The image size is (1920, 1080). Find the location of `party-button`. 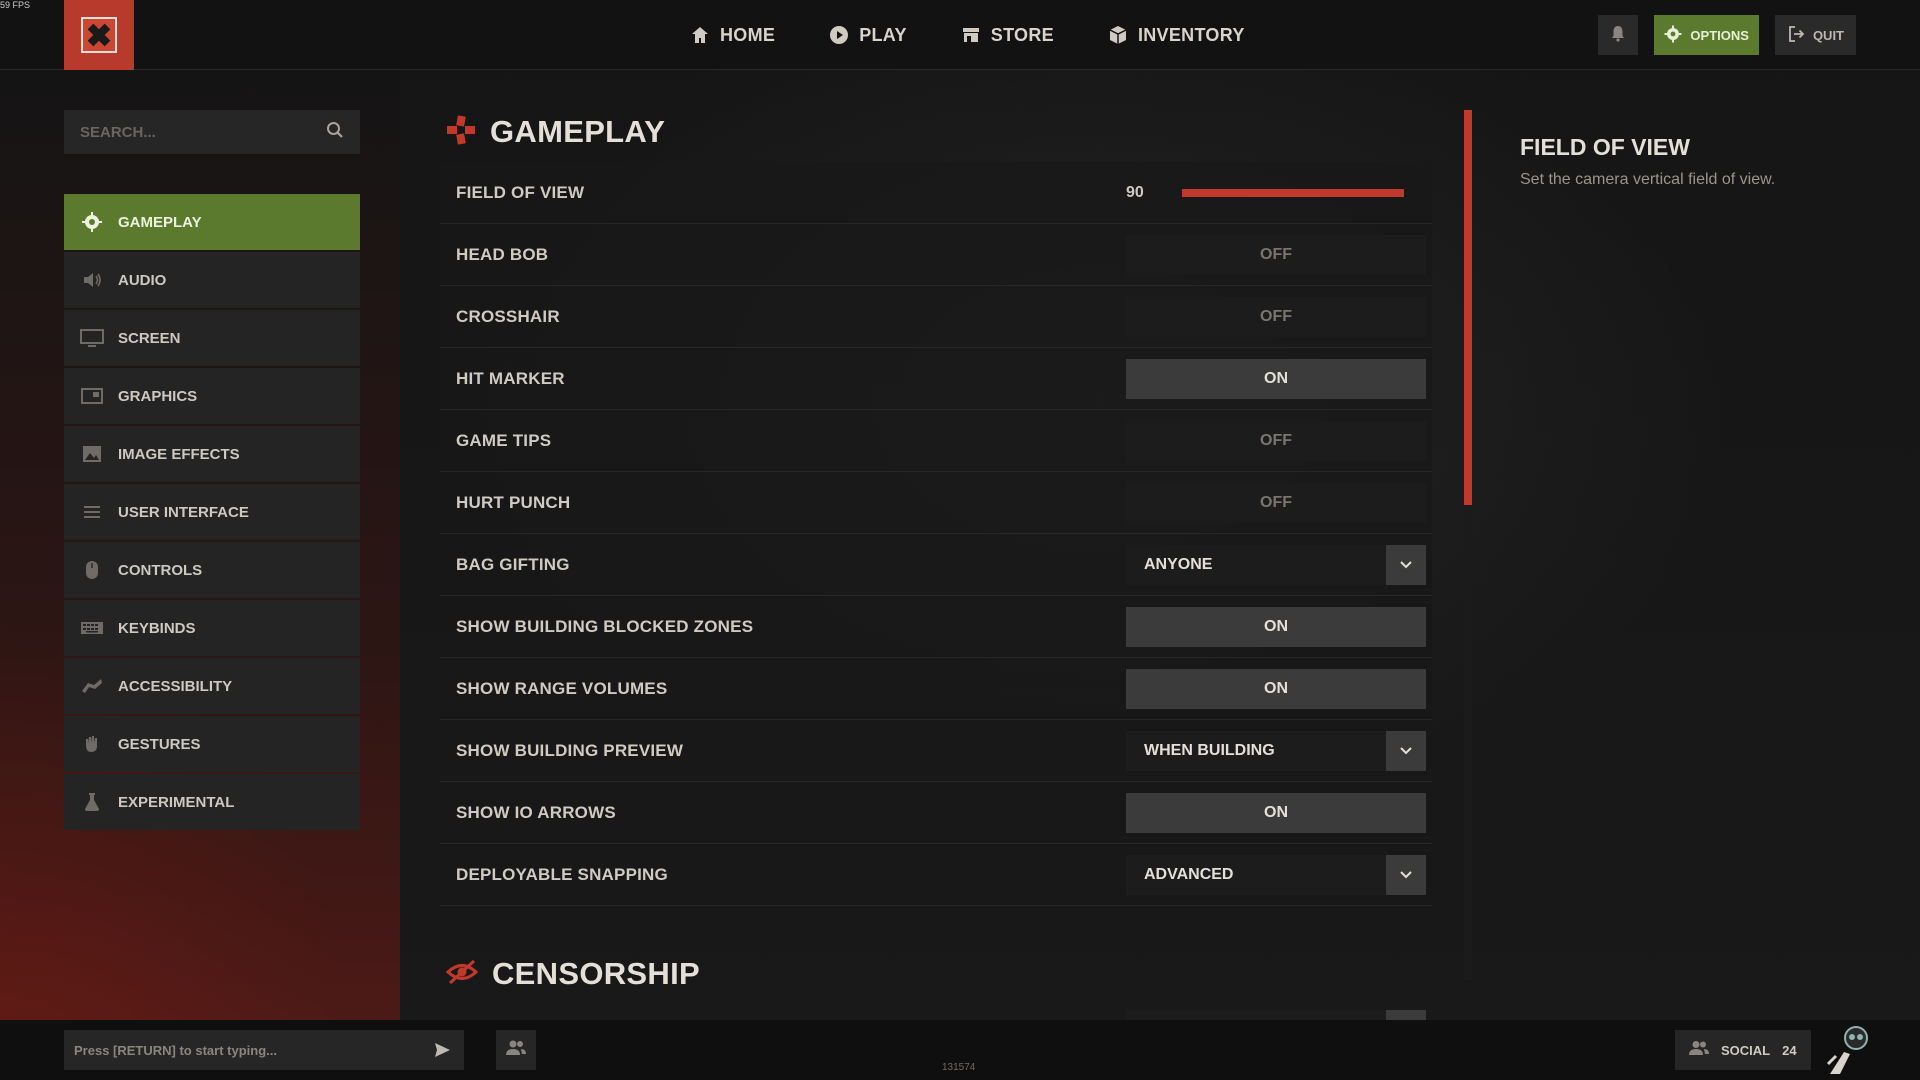

party-button is located at coordinates (516, 1050).